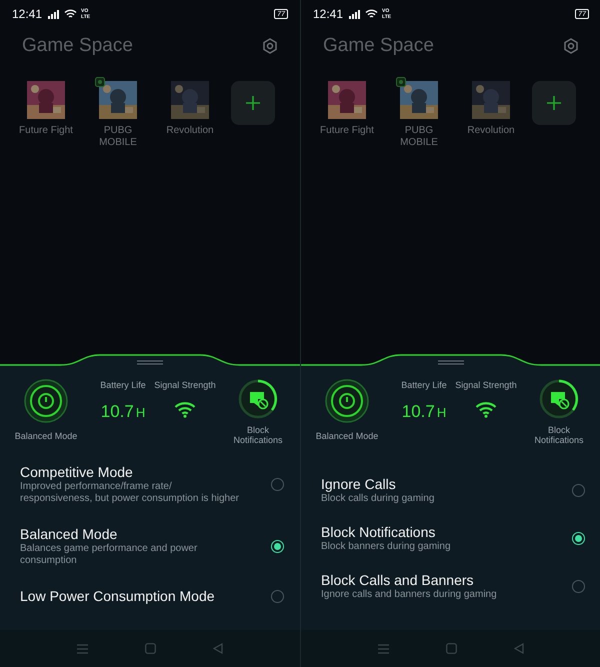 This screenshot has height=667, width=600. Describe the element at coordinates (398, 580) in the screenshot. I see `option-title: Block Calls and Banners` at that location.